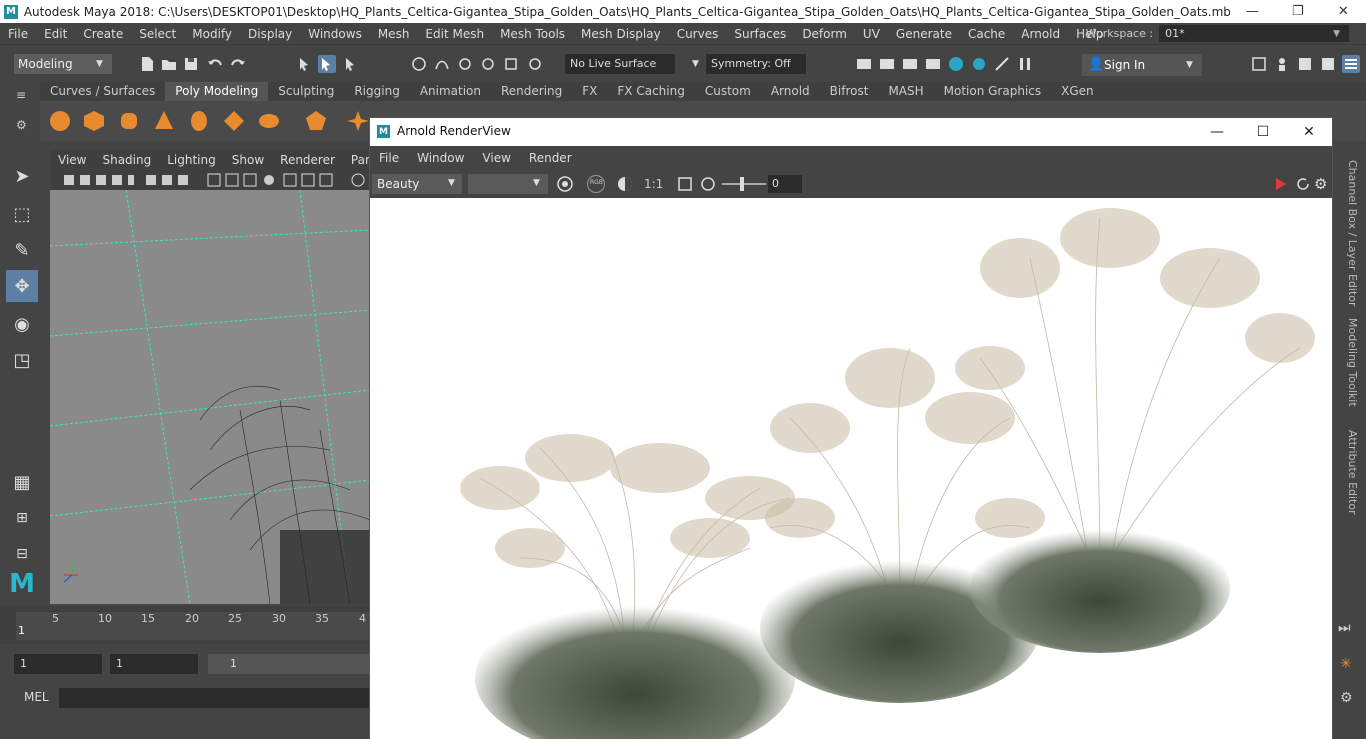 Image resolution: width=1366 pixels, height=739 pixels. Describe the element at coordinates (1281, 184) in the screenshot. I see `render-stop-icon` at that location.